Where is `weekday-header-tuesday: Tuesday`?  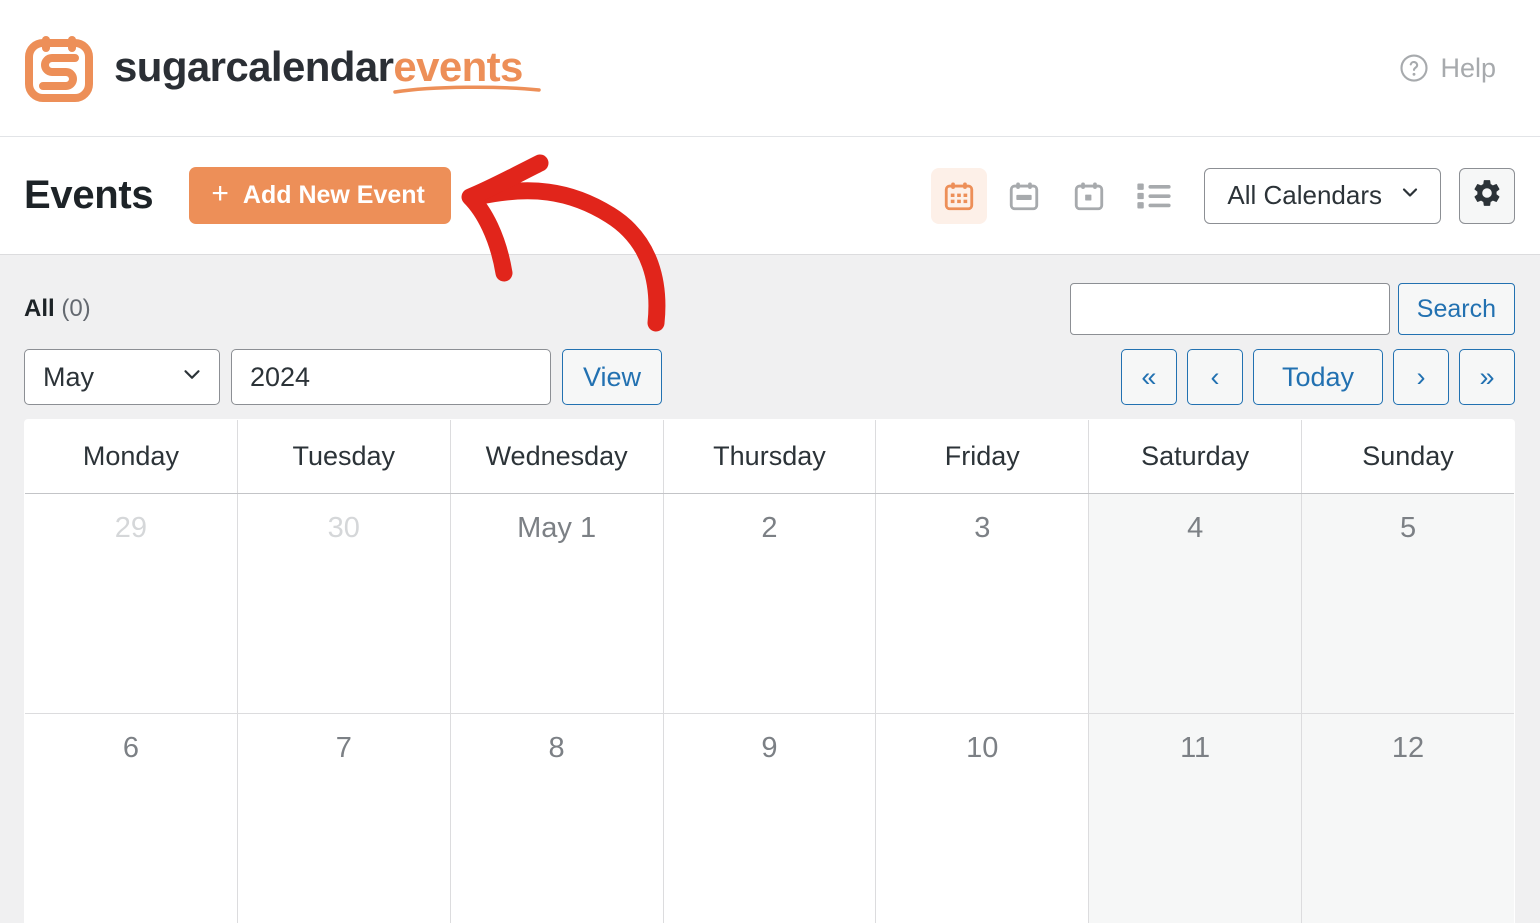 weekday-header-tuesday: Tuesday is located at coordinates (344, 457).